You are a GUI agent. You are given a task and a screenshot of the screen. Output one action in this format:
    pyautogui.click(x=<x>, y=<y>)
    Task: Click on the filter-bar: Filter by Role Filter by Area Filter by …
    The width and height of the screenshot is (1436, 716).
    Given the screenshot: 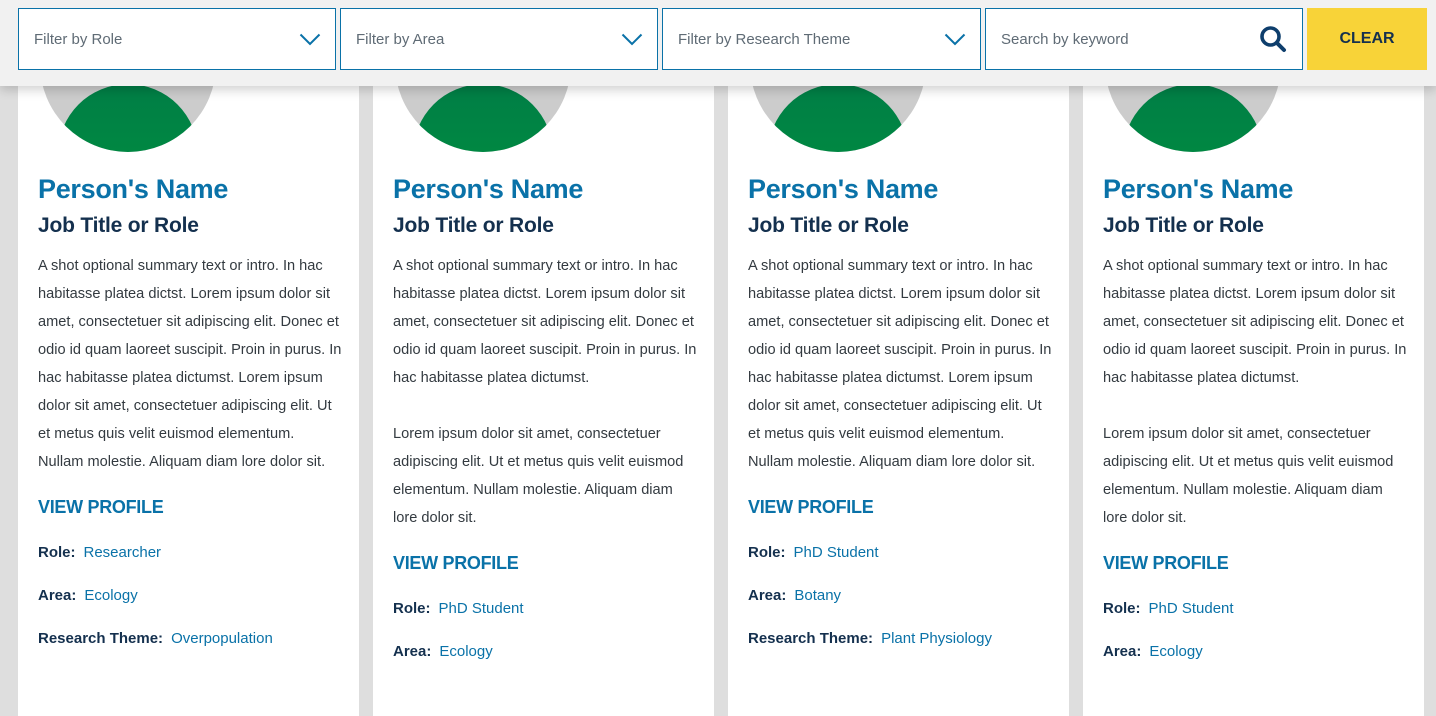 What is the action you would take?
    pyautogui.click(x=718, y=43)
    